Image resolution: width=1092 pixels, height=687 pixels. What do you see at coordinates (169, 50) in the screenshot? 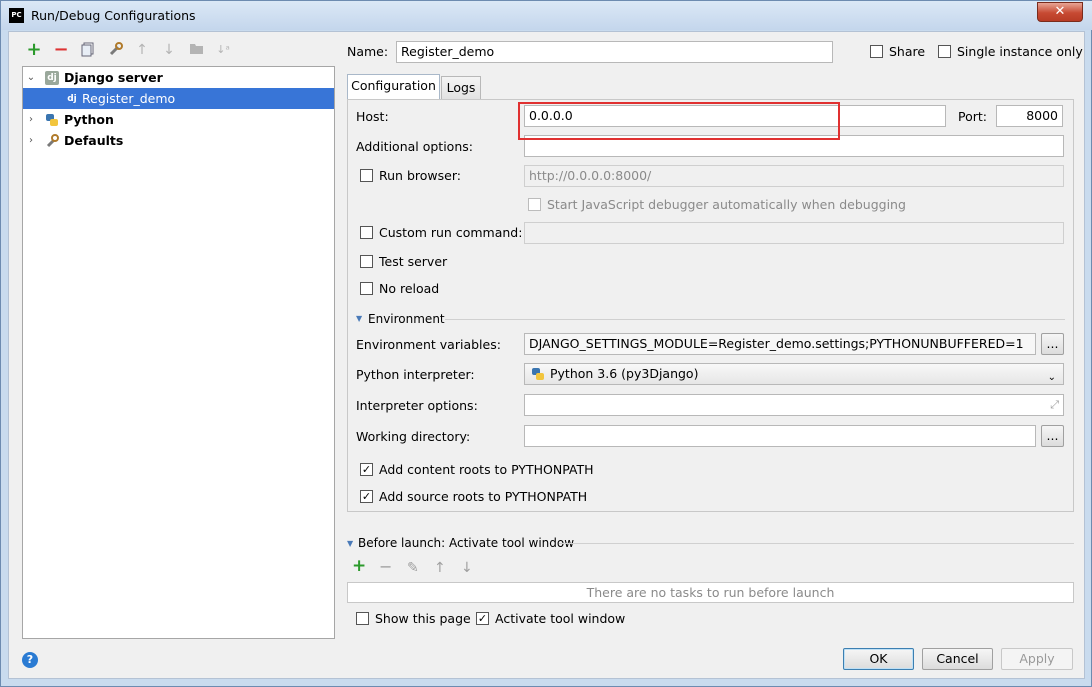
I see `move-down-icon: ↓` at bounding box center [169, 50].